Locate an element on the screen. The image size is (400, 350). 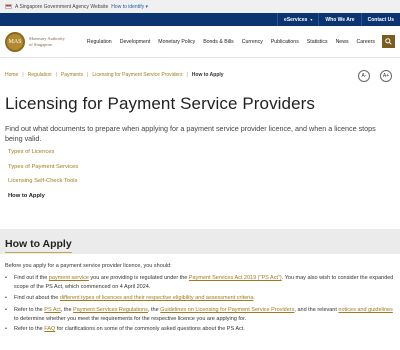
contact-us-link: Contact Us is located at coordinates (380, 19).